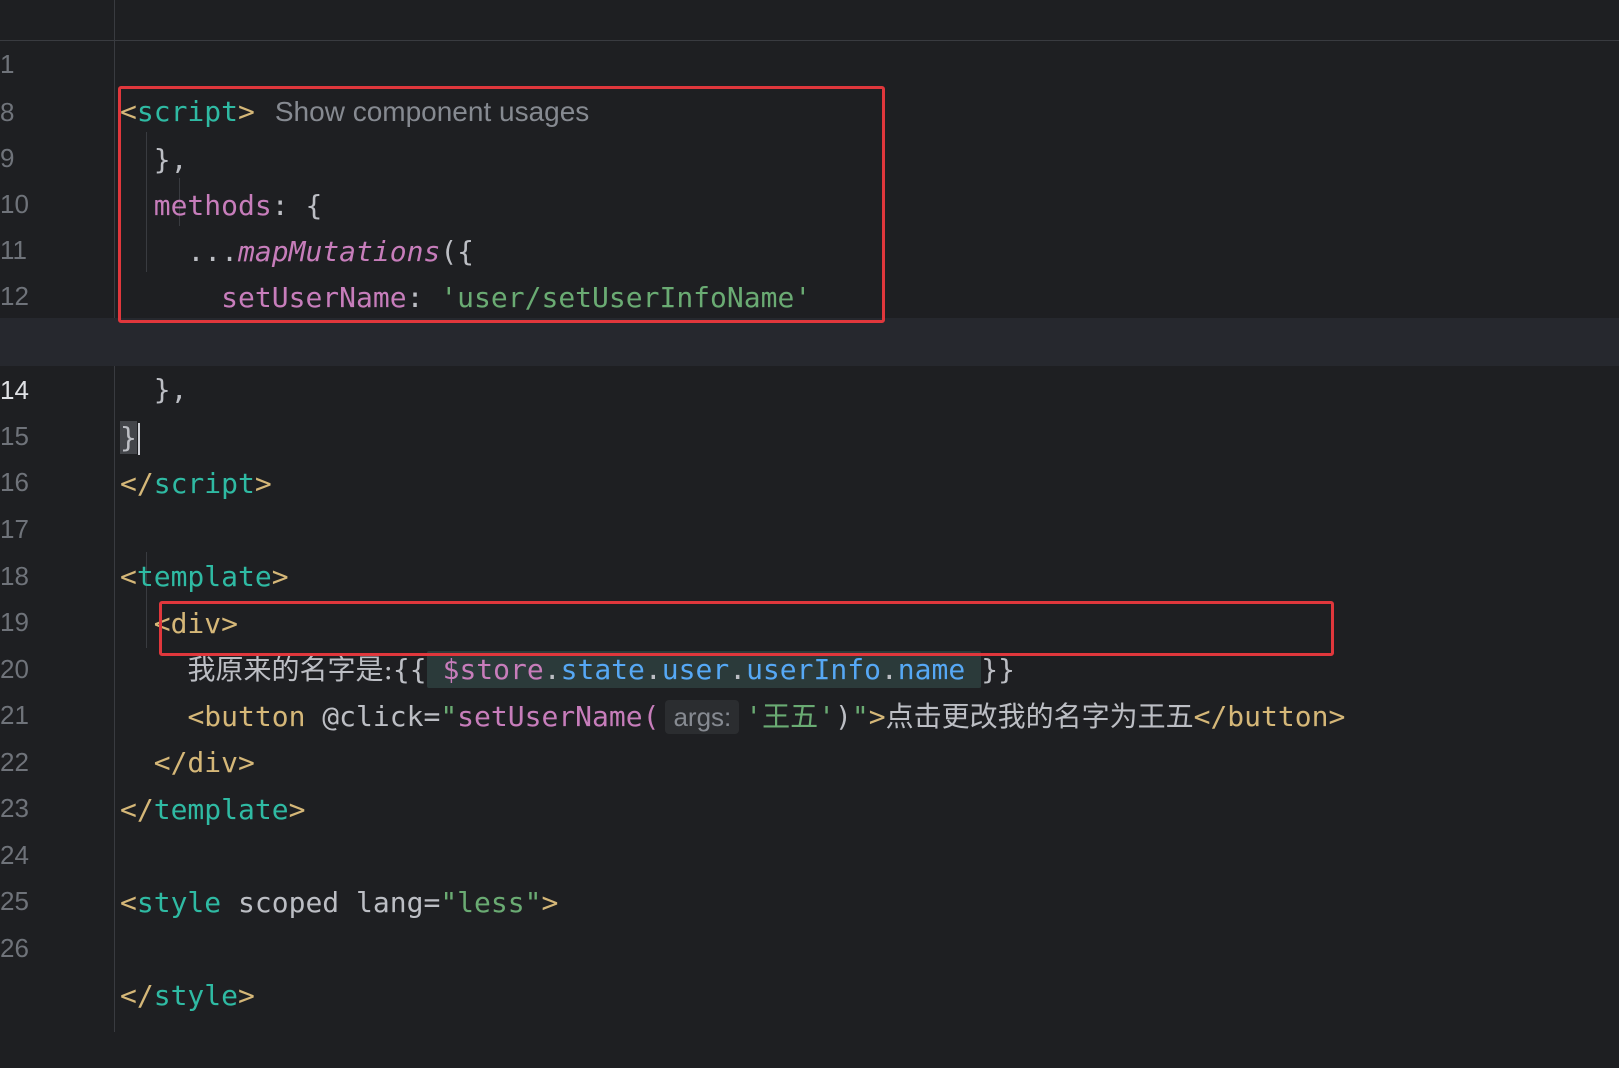  I want to click on tag-bracket: >, so click(246, 995).